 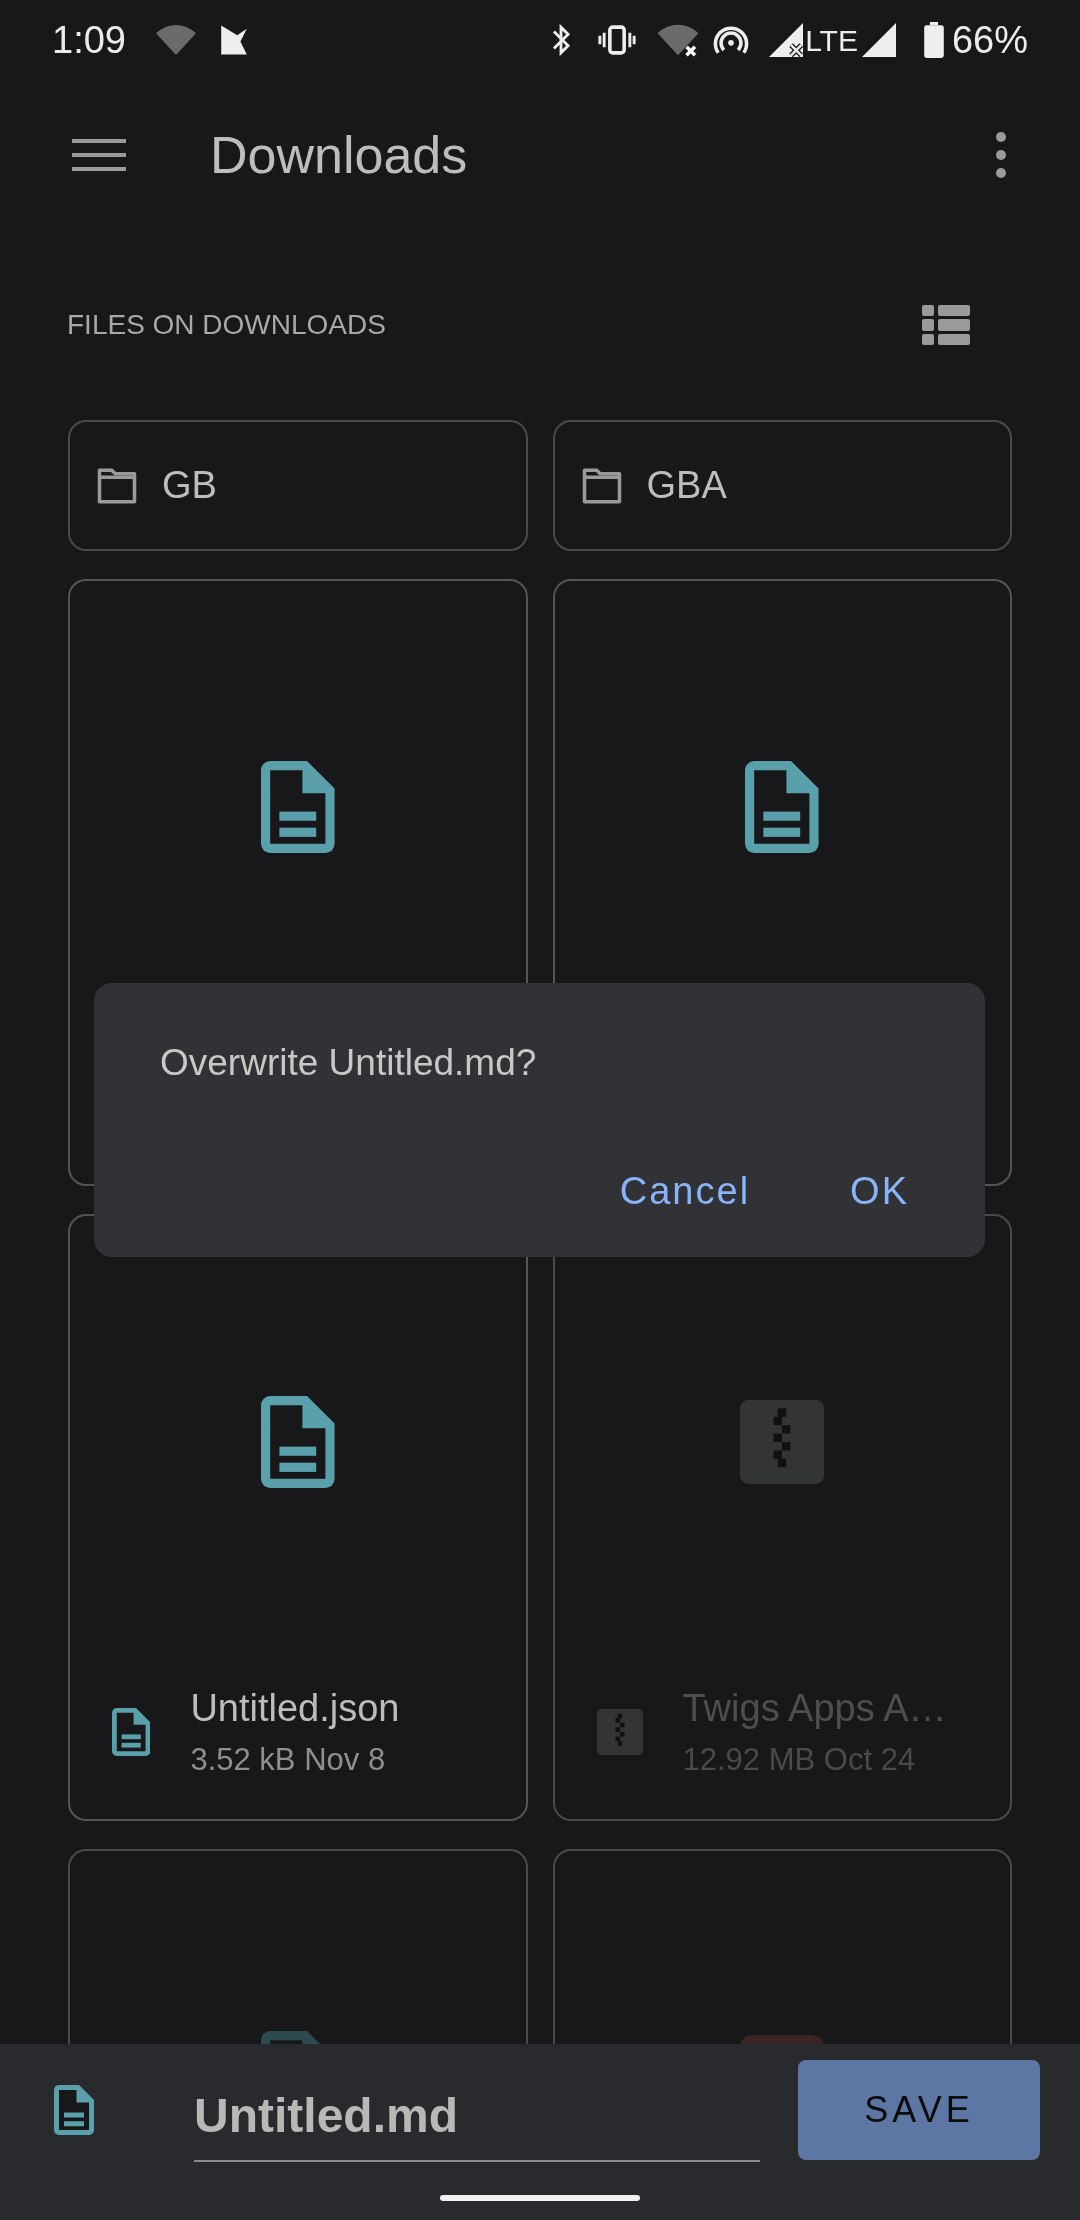 I want to click on app-title: Downloads, so click(x=339, y=155).